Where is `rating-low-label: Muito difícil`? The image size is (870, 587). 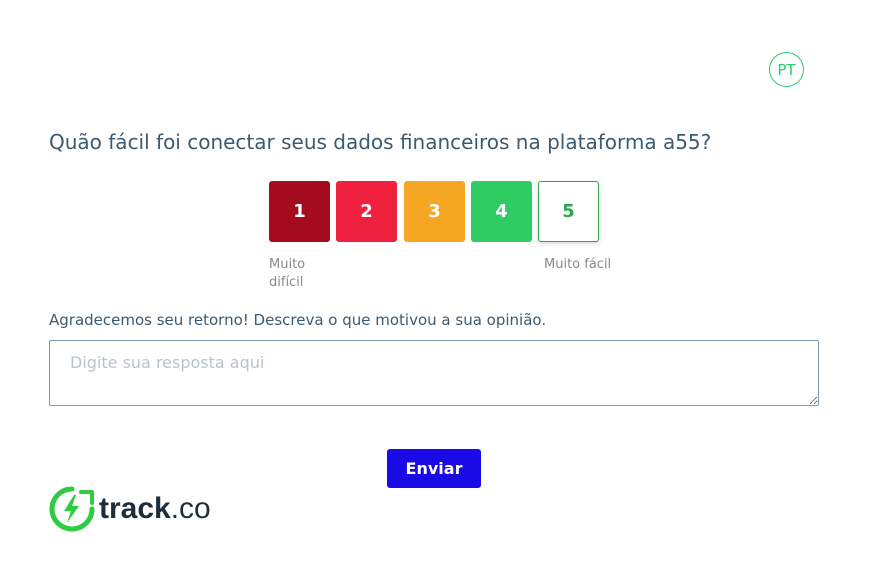
rating-low-label: Muito difícil is located at coordinates (287, 273).